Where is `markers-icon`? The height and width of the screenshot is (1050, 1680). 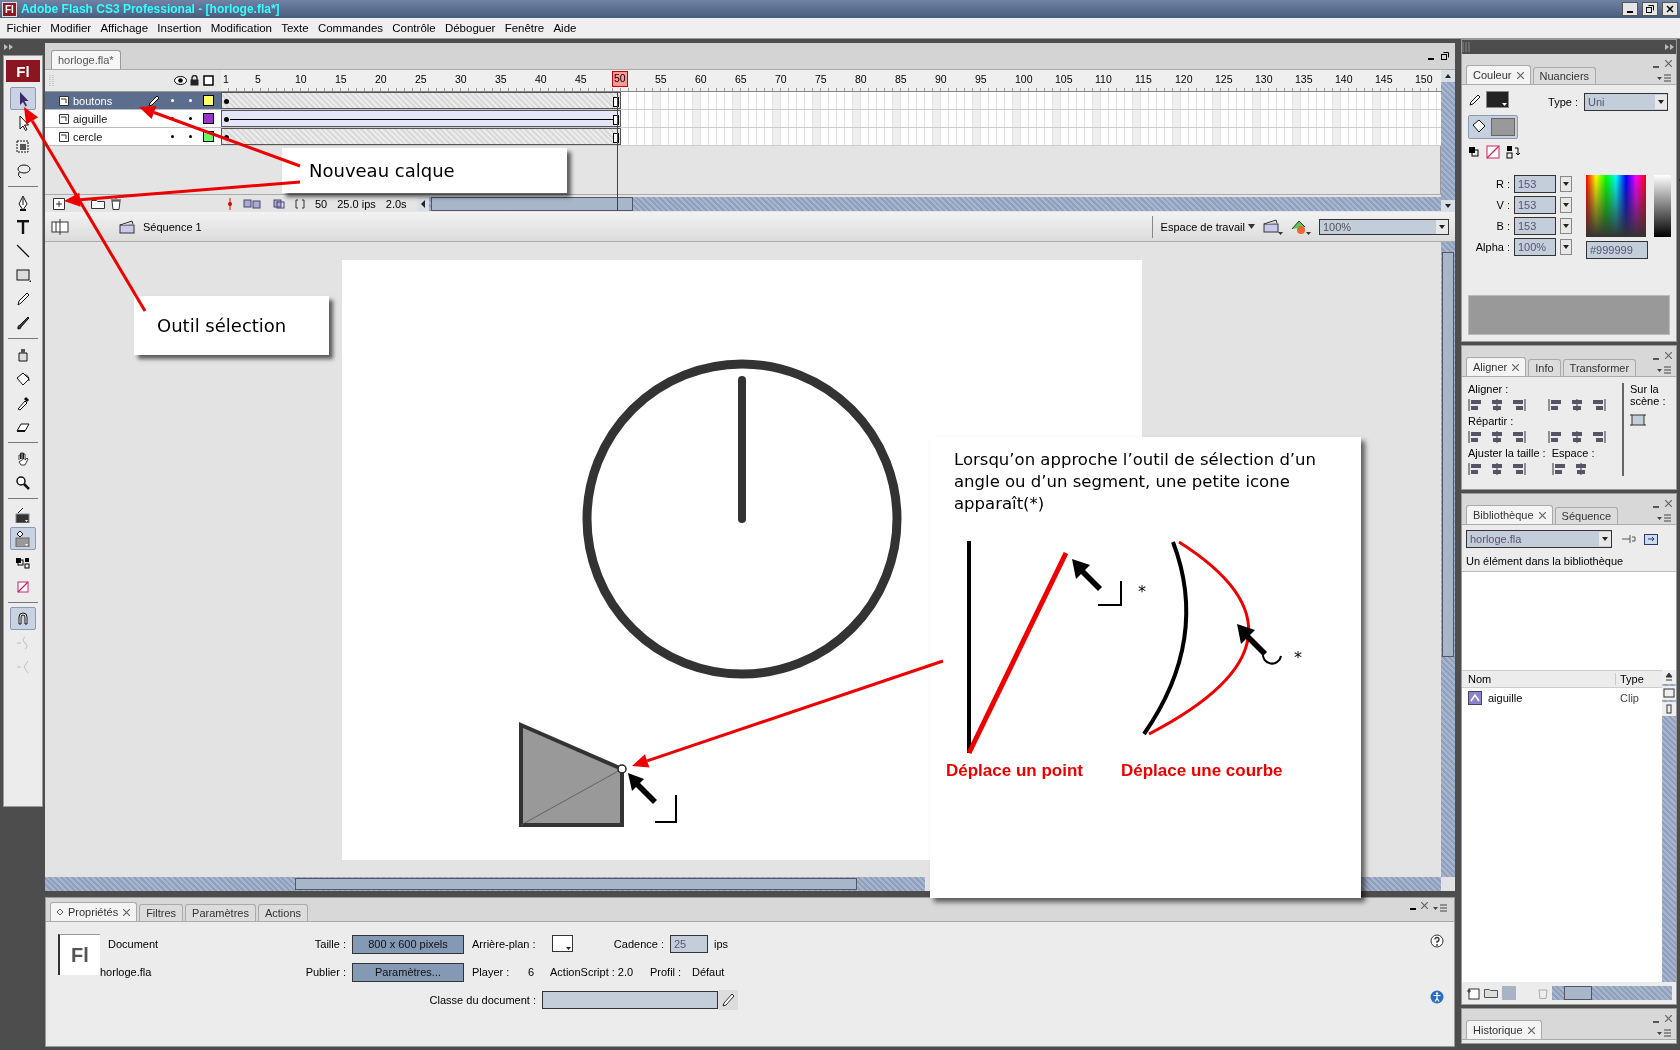 markers-icon is located at coordinates (300, 203).